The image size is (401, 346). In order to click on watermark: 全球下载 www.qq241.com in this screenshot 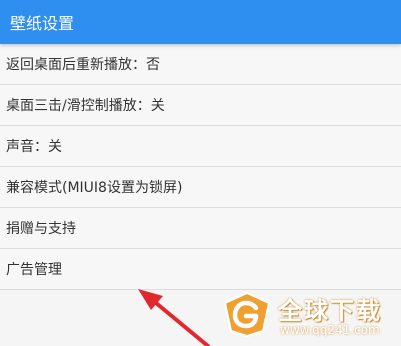, I will do `click(309, 315)`.